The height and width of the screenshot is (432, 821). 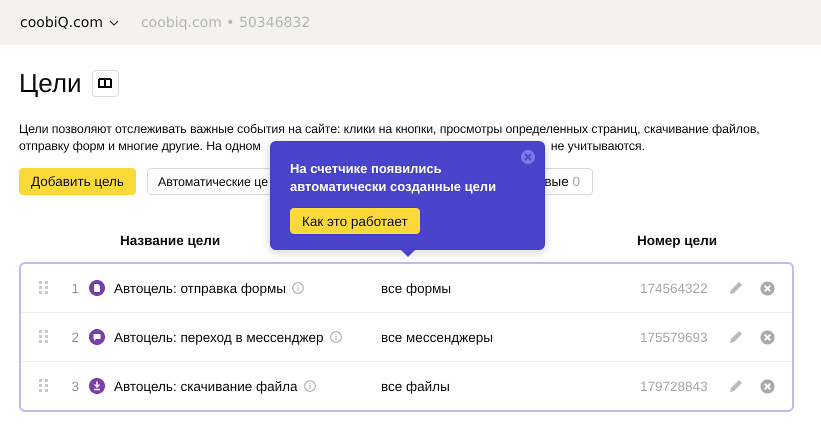 I want to click on page-title: Цели, so click(x=50, y=83).